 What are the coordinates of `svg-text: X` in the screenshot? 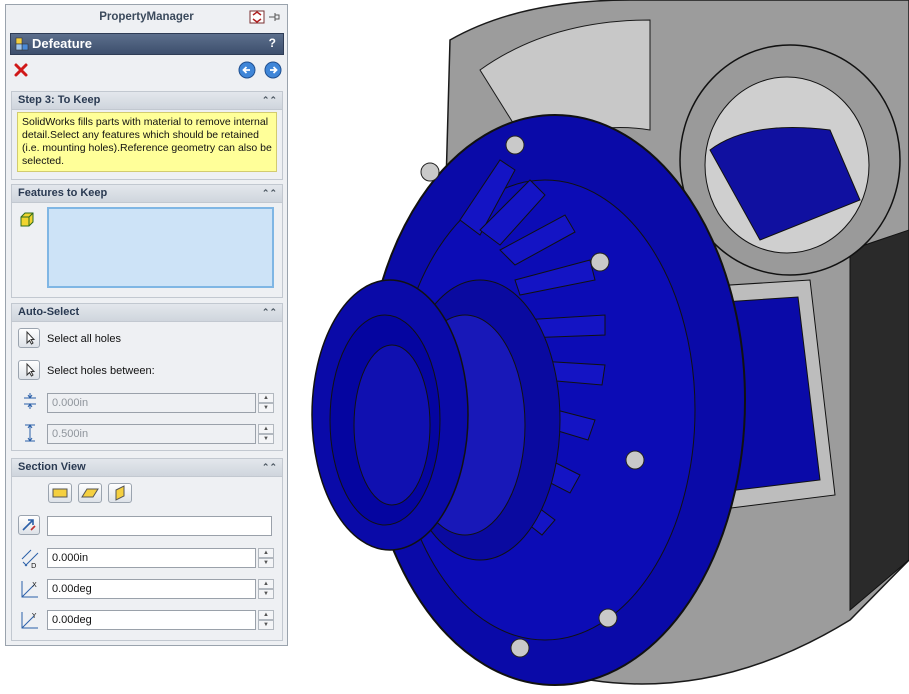 It's located at (34, 585).